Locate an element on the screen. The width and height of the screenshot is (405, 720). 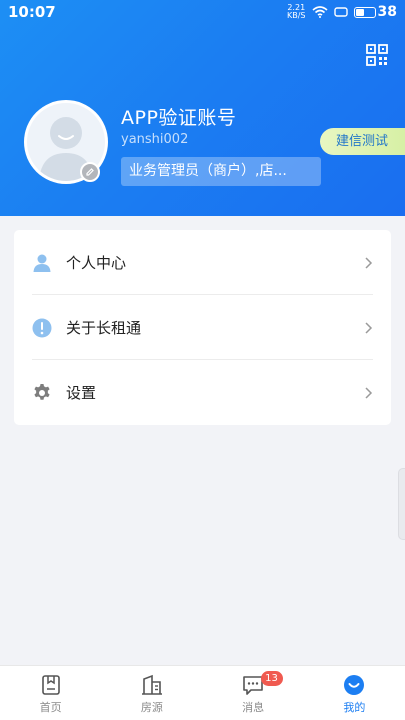
battery-percent: 38 is located at coordinates (387, 12).